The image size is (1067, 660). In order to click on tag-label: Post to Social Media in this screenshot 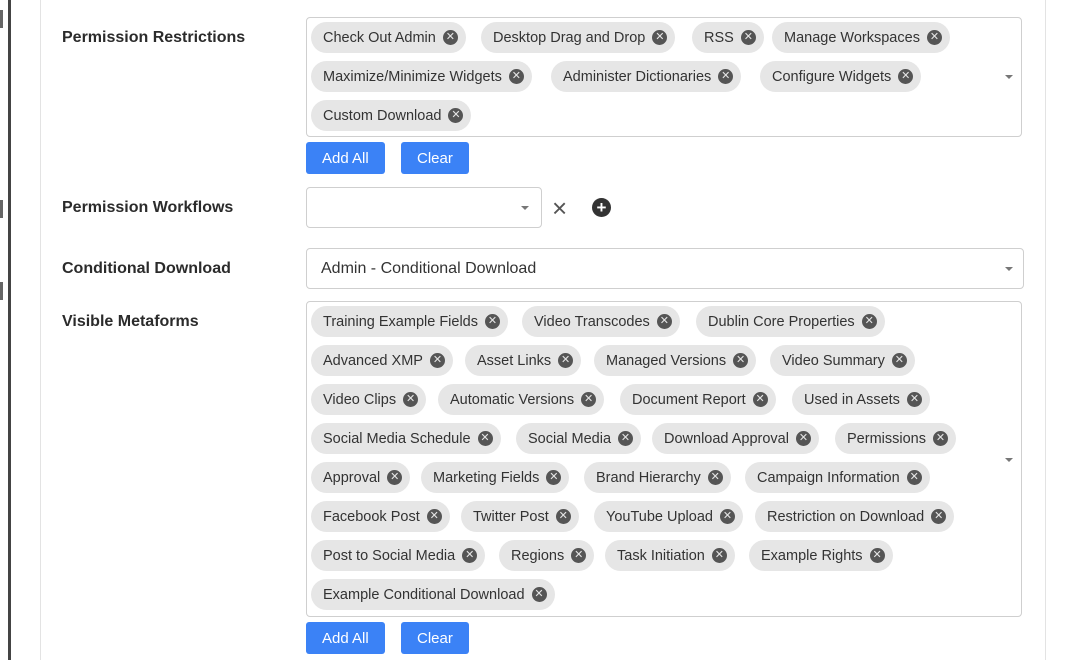, I will do `click(389, 555)`.